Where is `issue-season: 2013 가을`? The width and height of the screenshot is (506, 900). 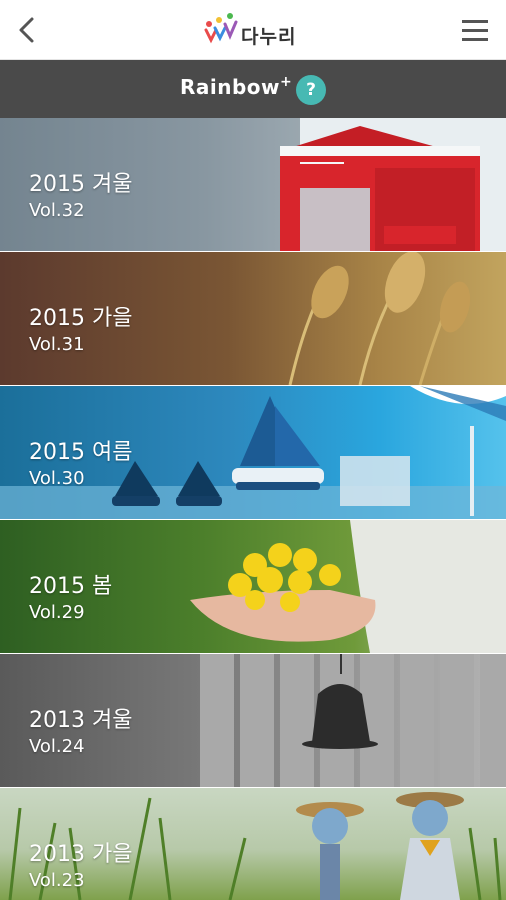
issue-season: 2013 가을 is located at coordinates (81, 854).